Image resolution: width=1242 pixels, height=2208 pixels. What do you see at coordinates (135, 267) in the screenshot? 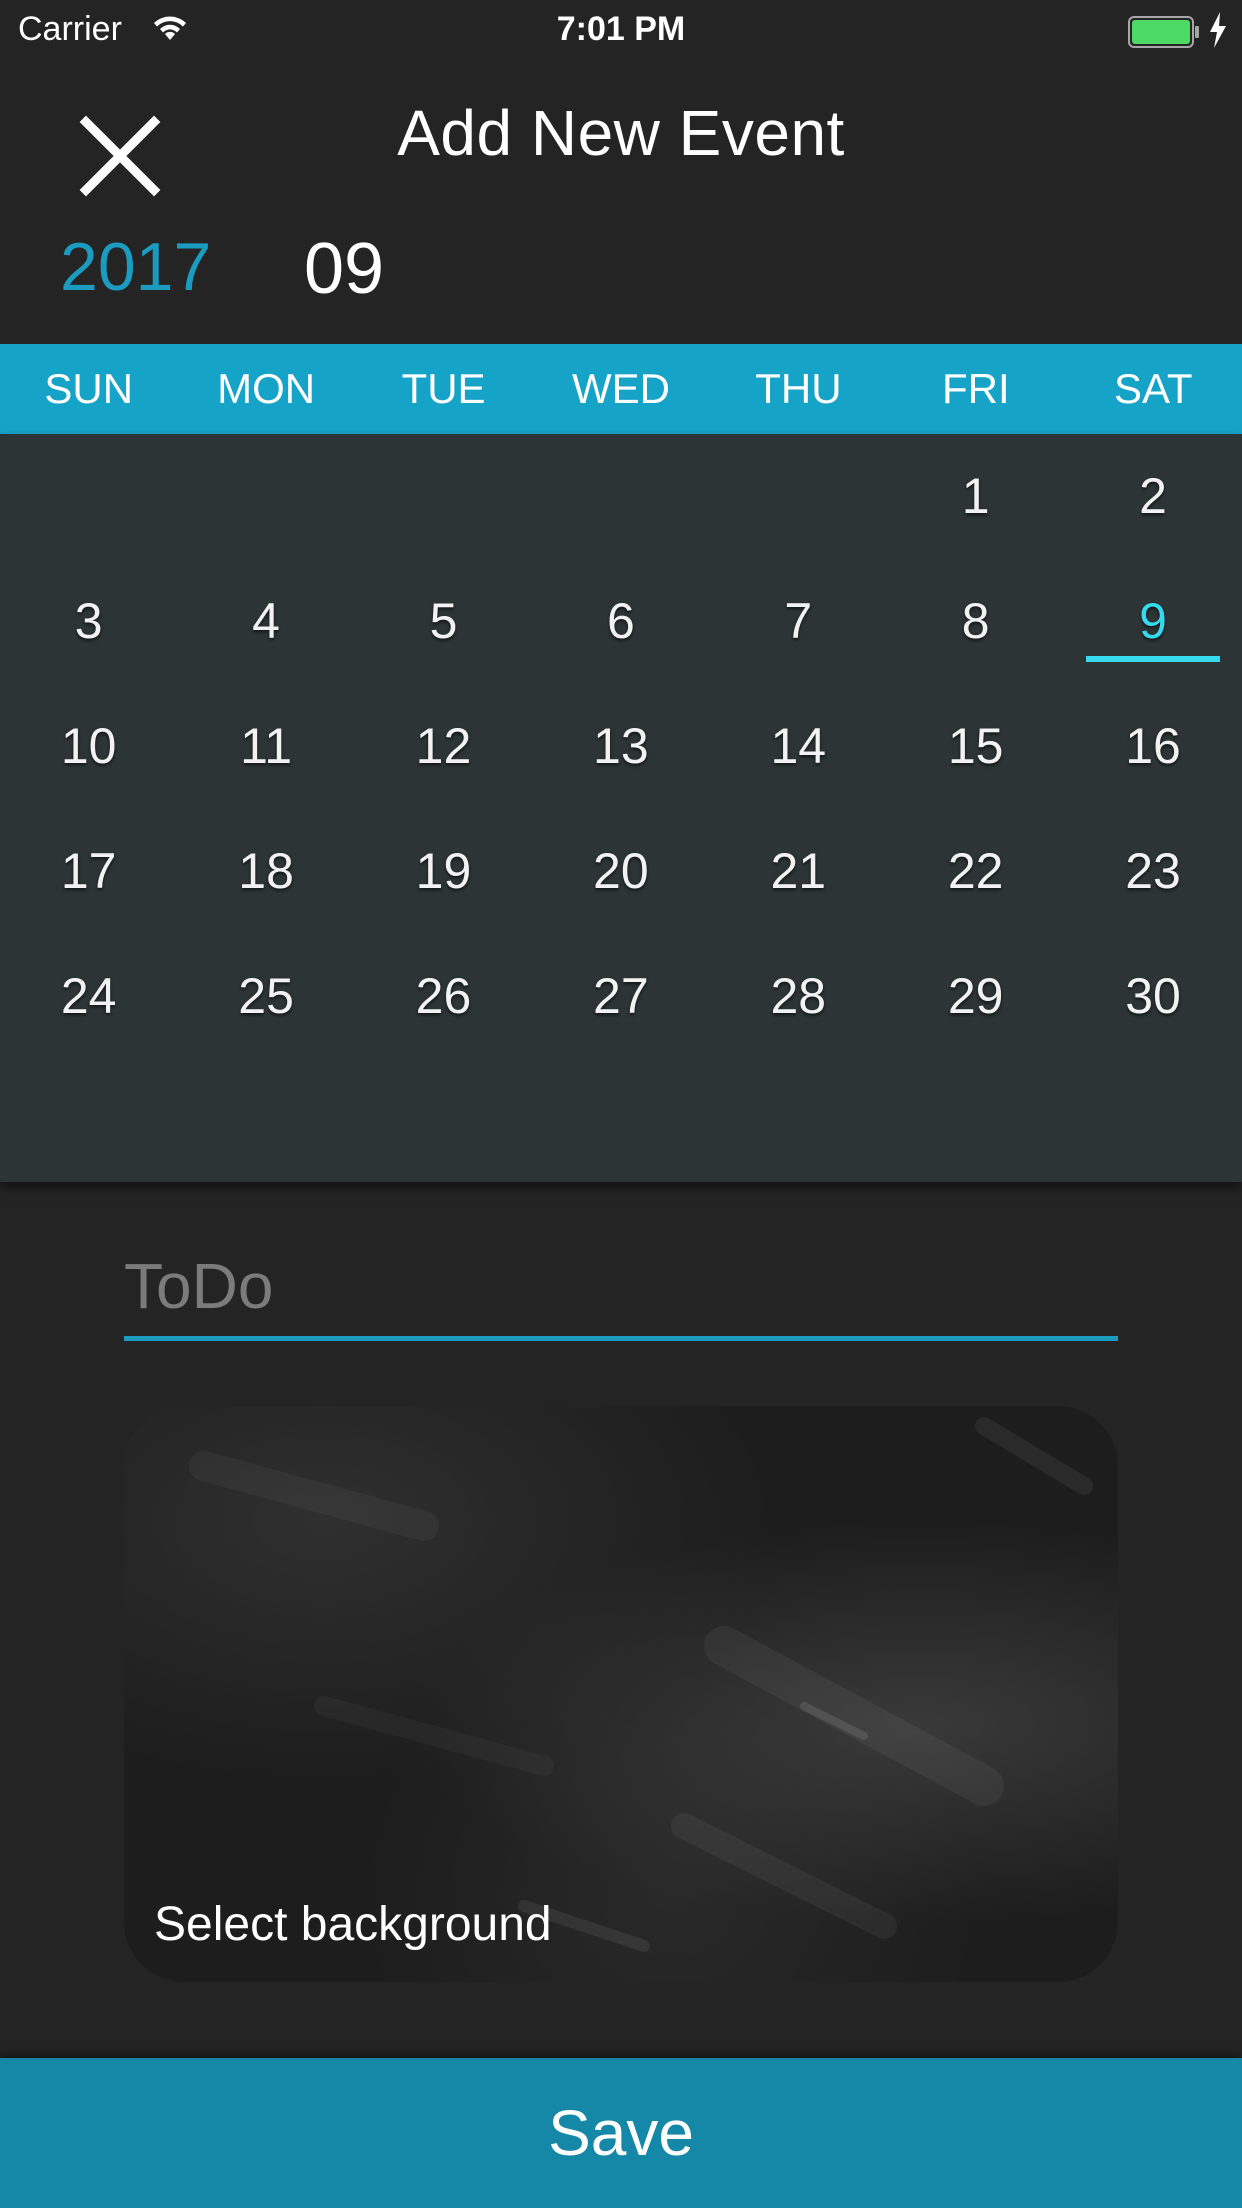
I see `year-selector: 2017` at bounding box center [135, 267].